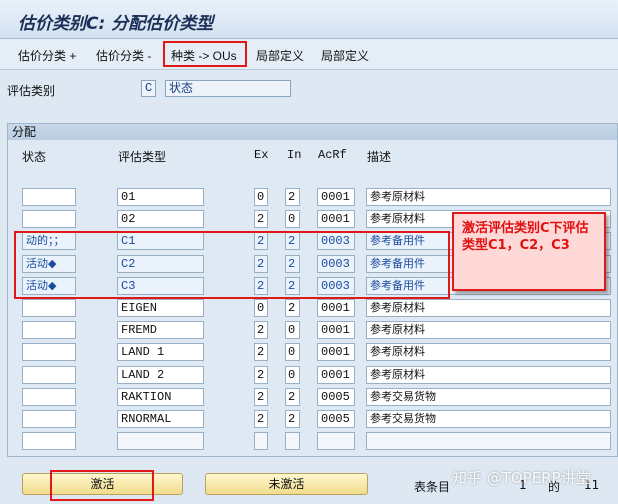  Describe the element at coordinates (102, 485) in the screenshot. I see `highlight-activate-box` at that location.